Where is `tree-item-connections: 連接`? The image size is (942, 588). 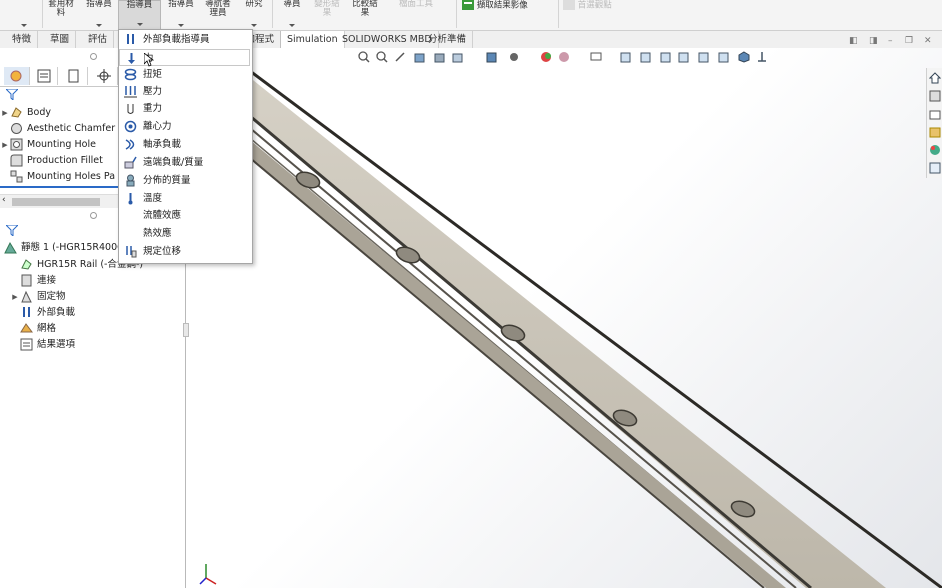
tree-item-connections: 連接 is located at coordinates (33, 281).